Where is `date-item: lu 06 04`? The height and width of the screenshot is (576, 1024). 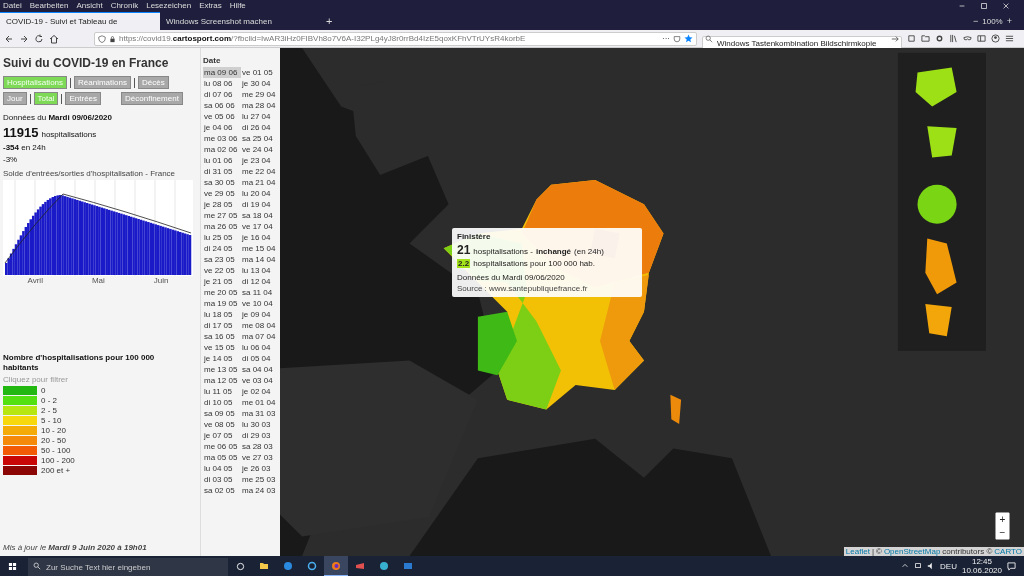
date-item: lu 06 04 is located at coordinates (260, 347).